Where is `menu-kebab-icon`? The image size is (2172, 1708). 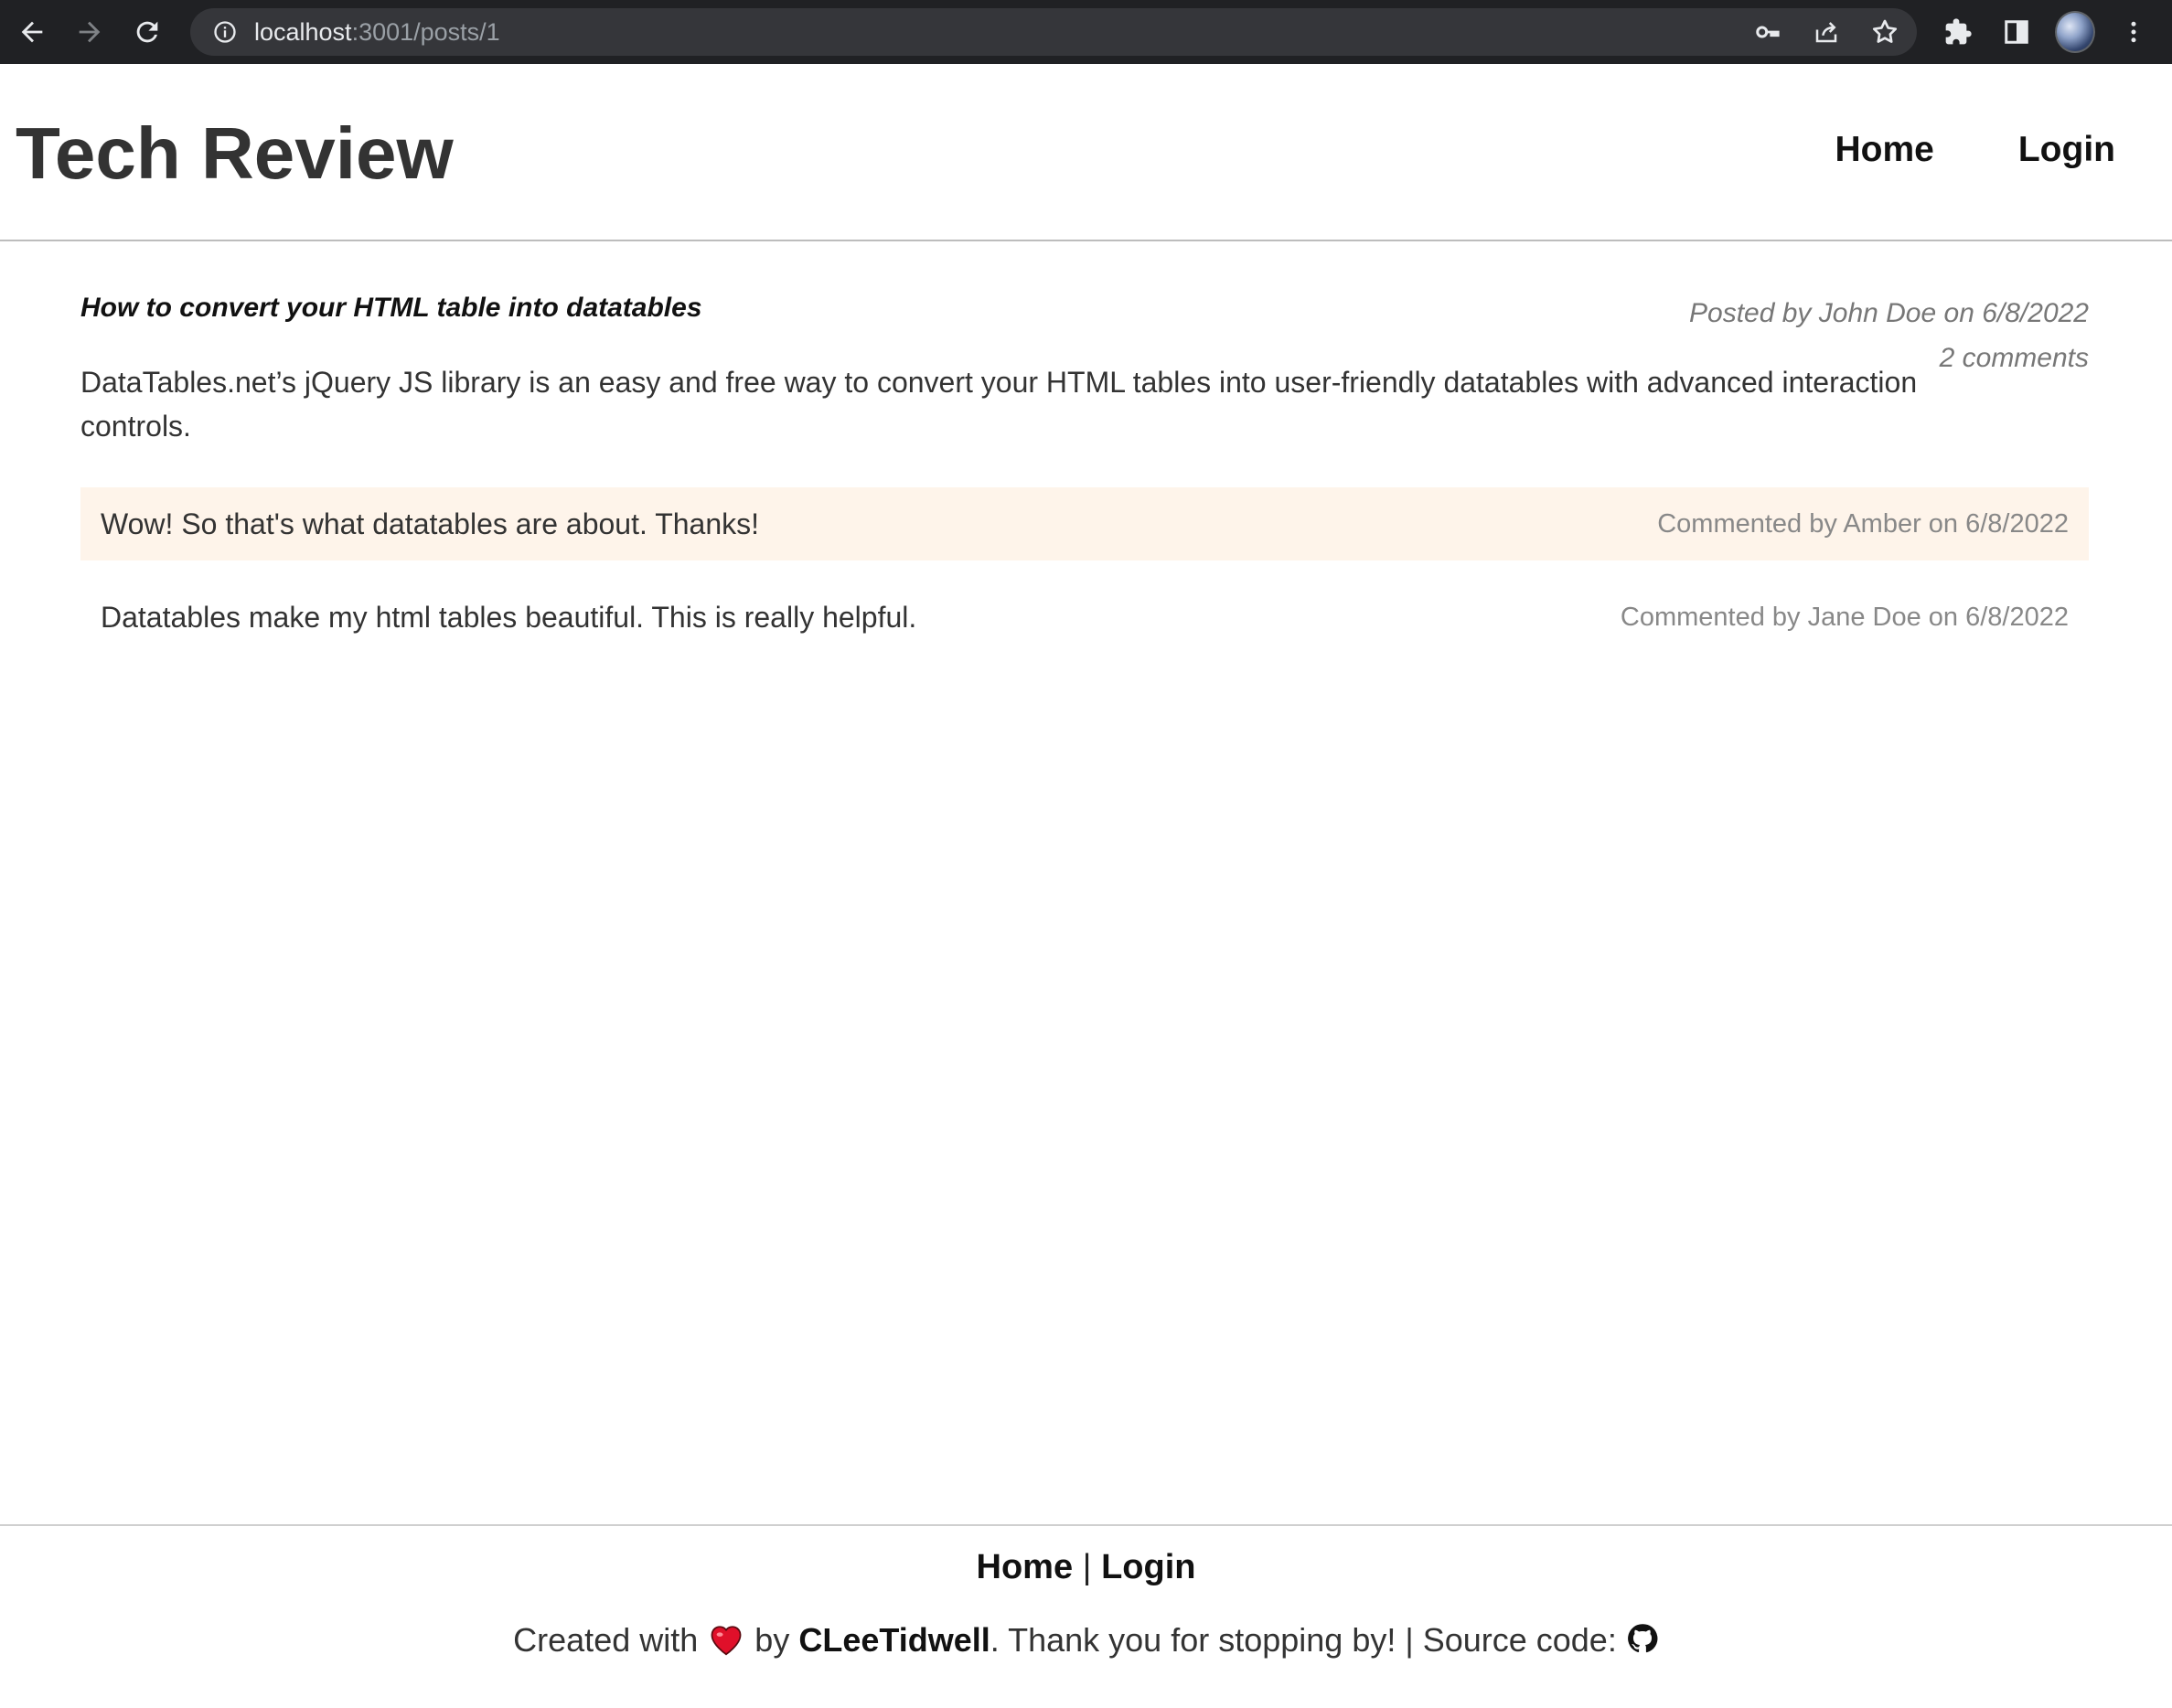 menu-kebab-icon is located at coordinates (2133, 32).